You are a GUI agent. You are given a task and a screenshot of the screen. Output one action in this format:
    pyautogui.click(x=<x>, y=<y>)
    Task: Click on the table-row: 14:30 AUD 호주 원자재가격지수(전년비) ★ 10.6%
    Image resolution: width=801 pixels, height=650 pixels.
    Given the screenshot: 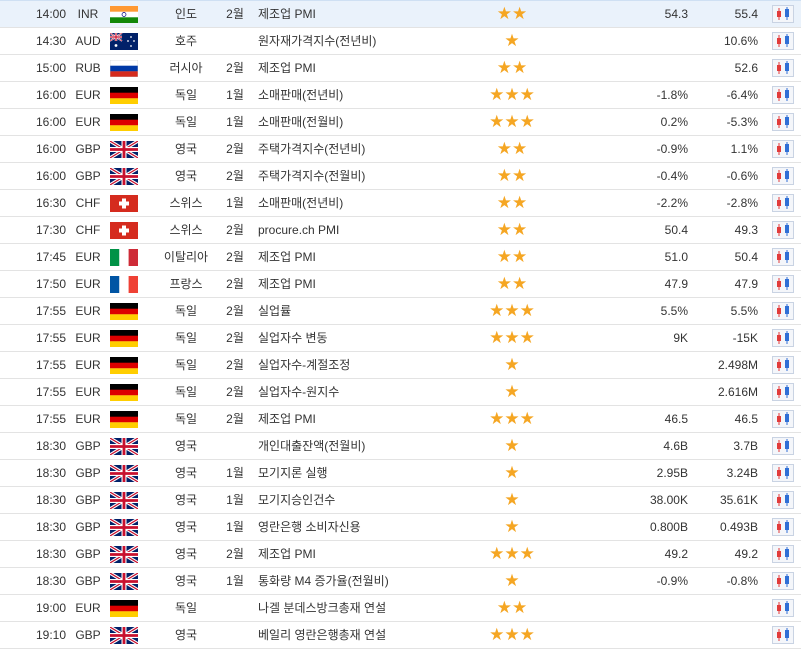 What is the action you would take?
    pyautogui.click(x=400, y=41)
    